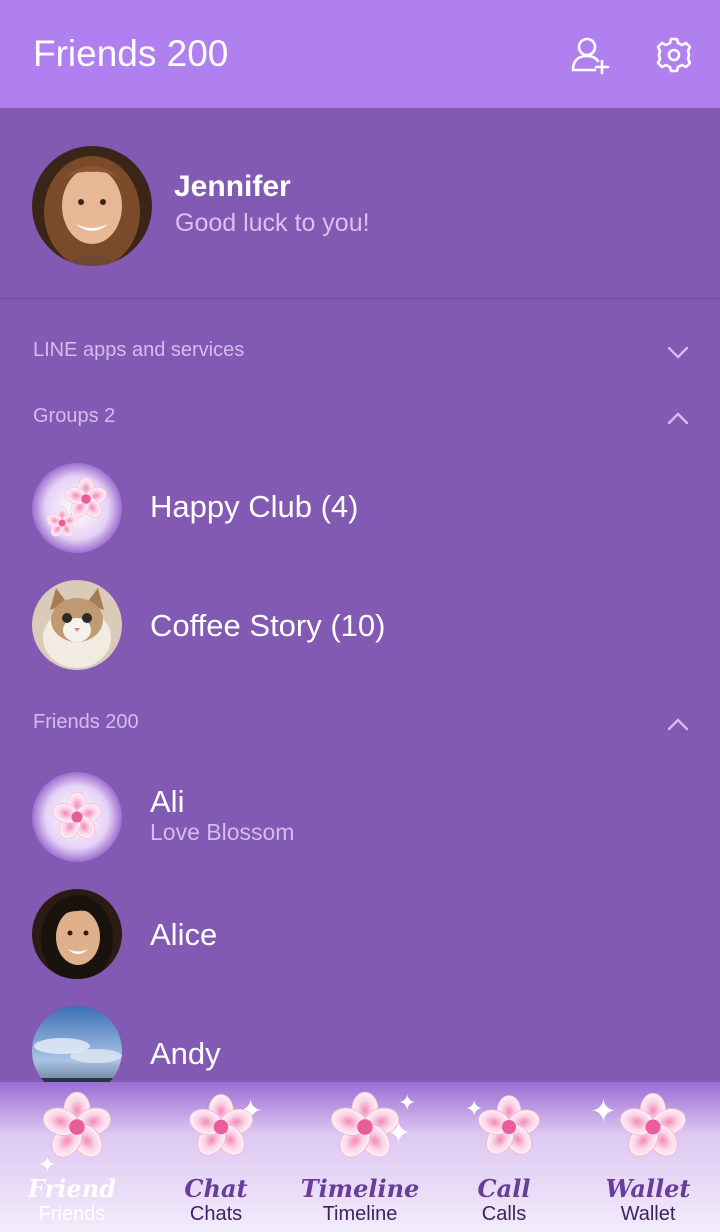 The height and width of the screenshot is (1232, 720). Describe the element at coordinates (360, 817) in the screenshot. I see `list-item: Ali Love Blossom` at that location.